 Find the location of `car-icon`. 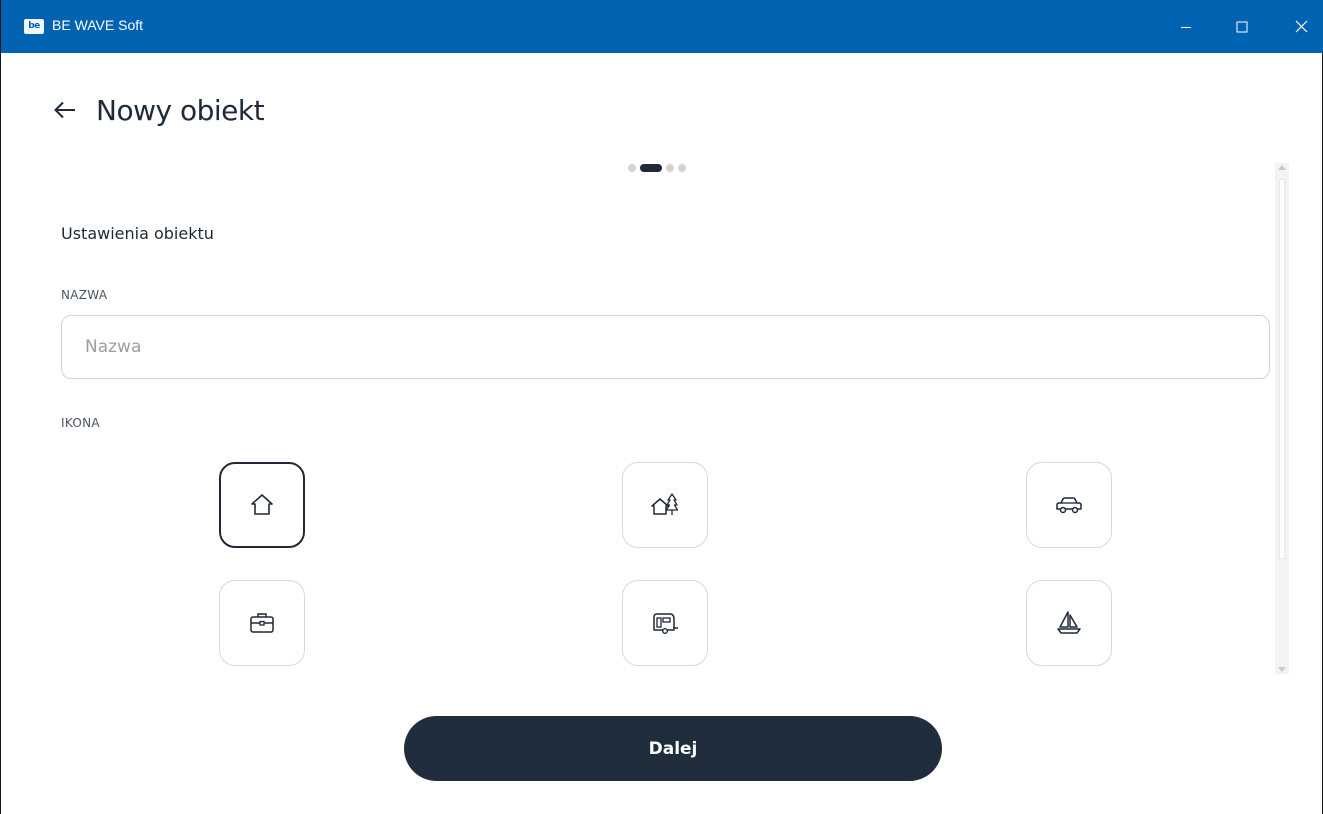

car-icon is located at coordinates (1069, 505).